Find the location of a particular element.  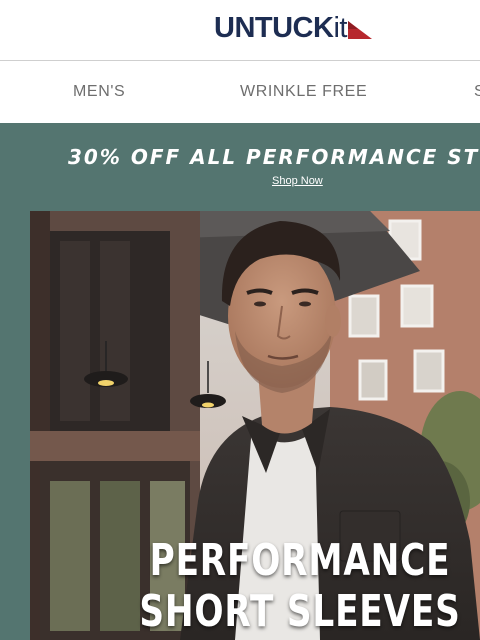

hero-title-line2: SHORT SLEEVES is located at coordinates (300, 611).